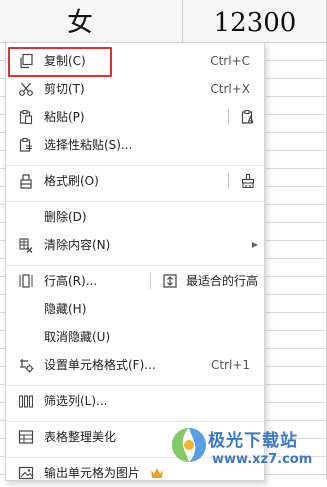 The image size is (327, 487). I want to click on menu-item-label: 格式刷(O), so click(71, 181).